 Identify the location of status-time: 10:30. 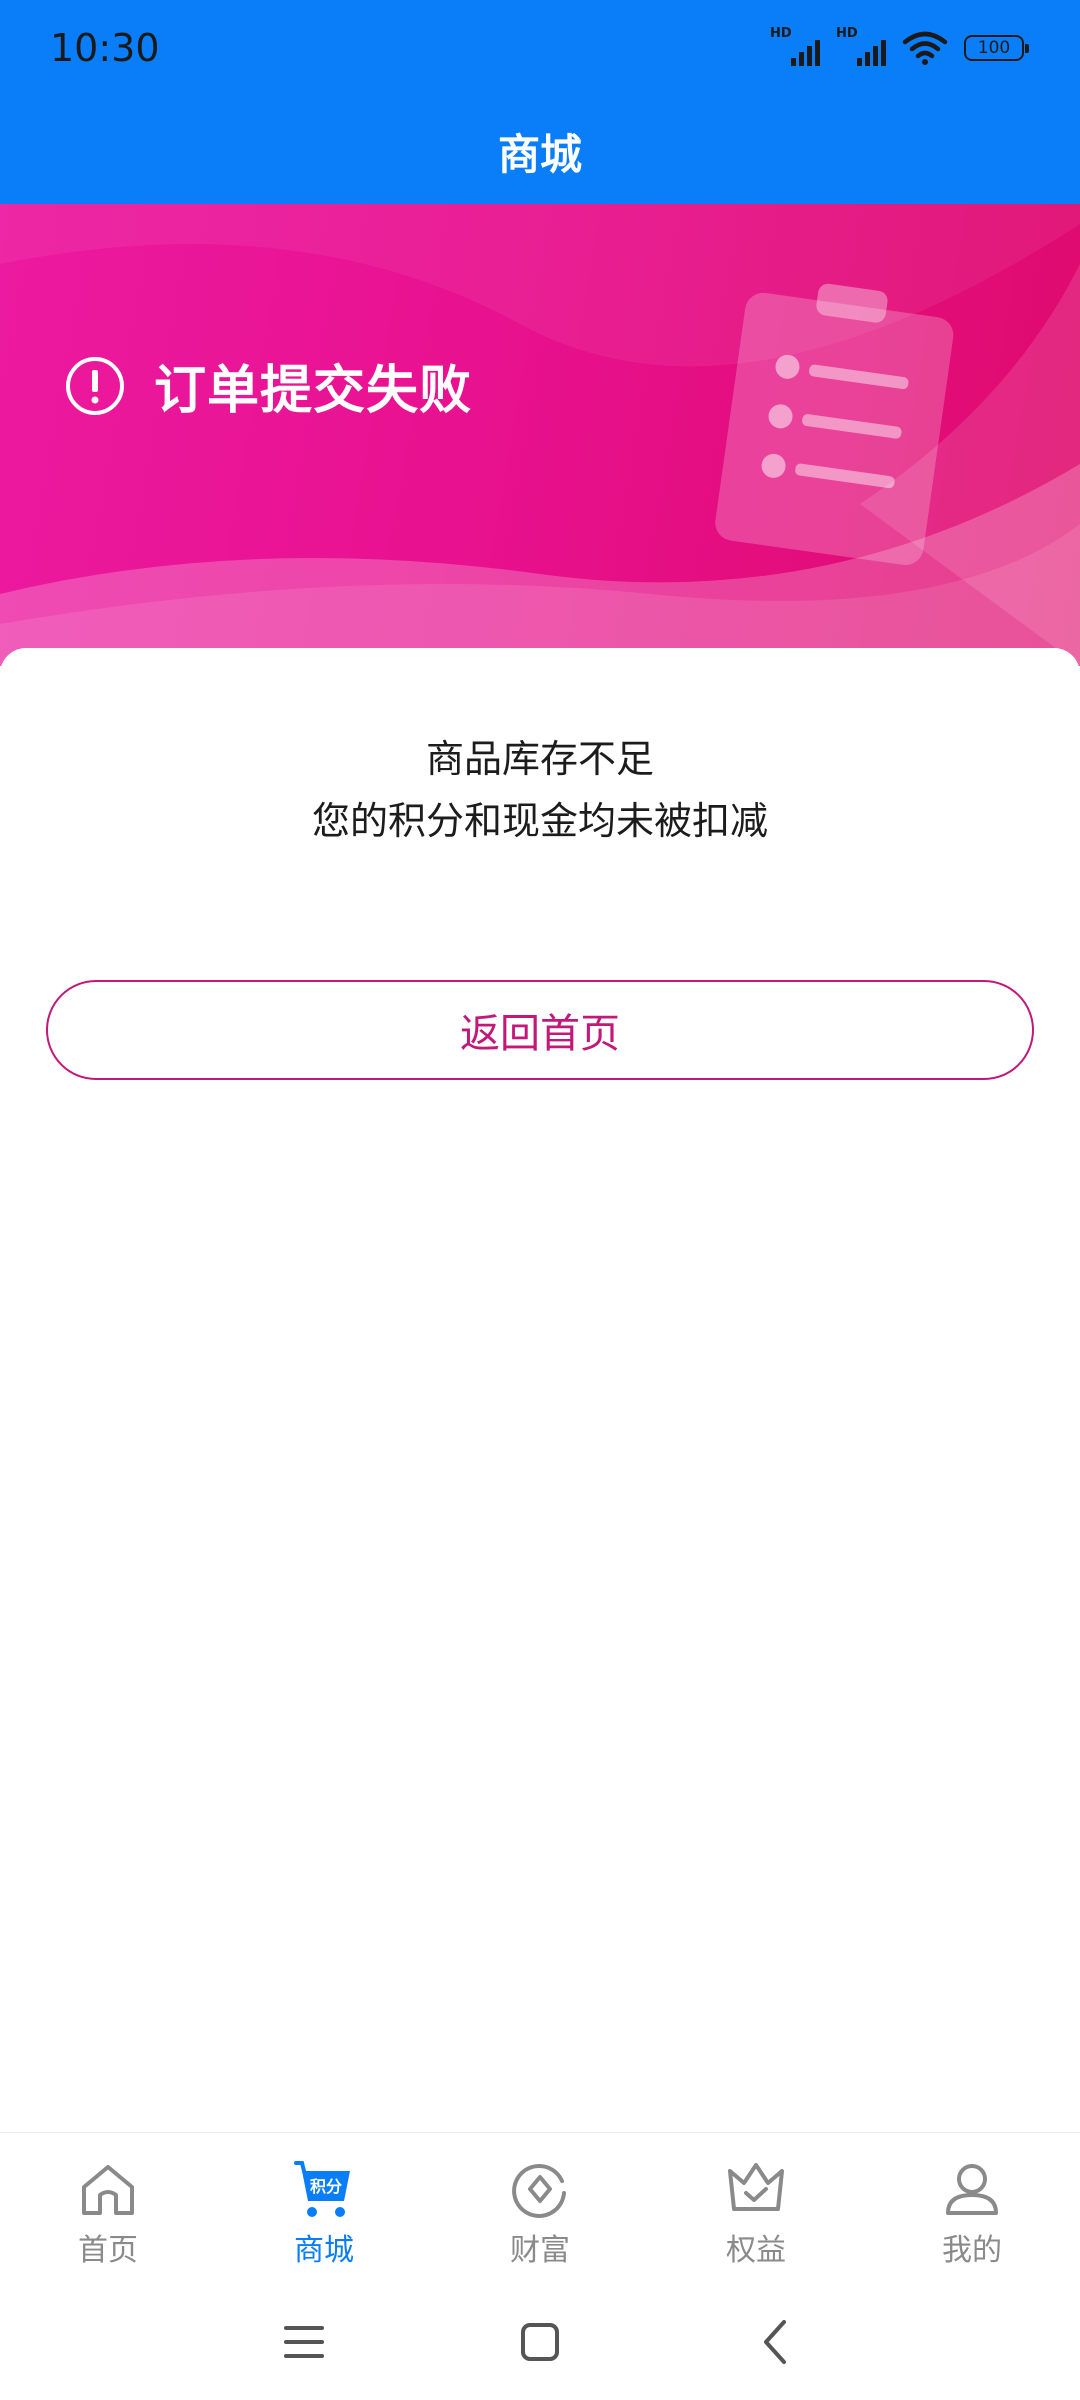
(105, 48).